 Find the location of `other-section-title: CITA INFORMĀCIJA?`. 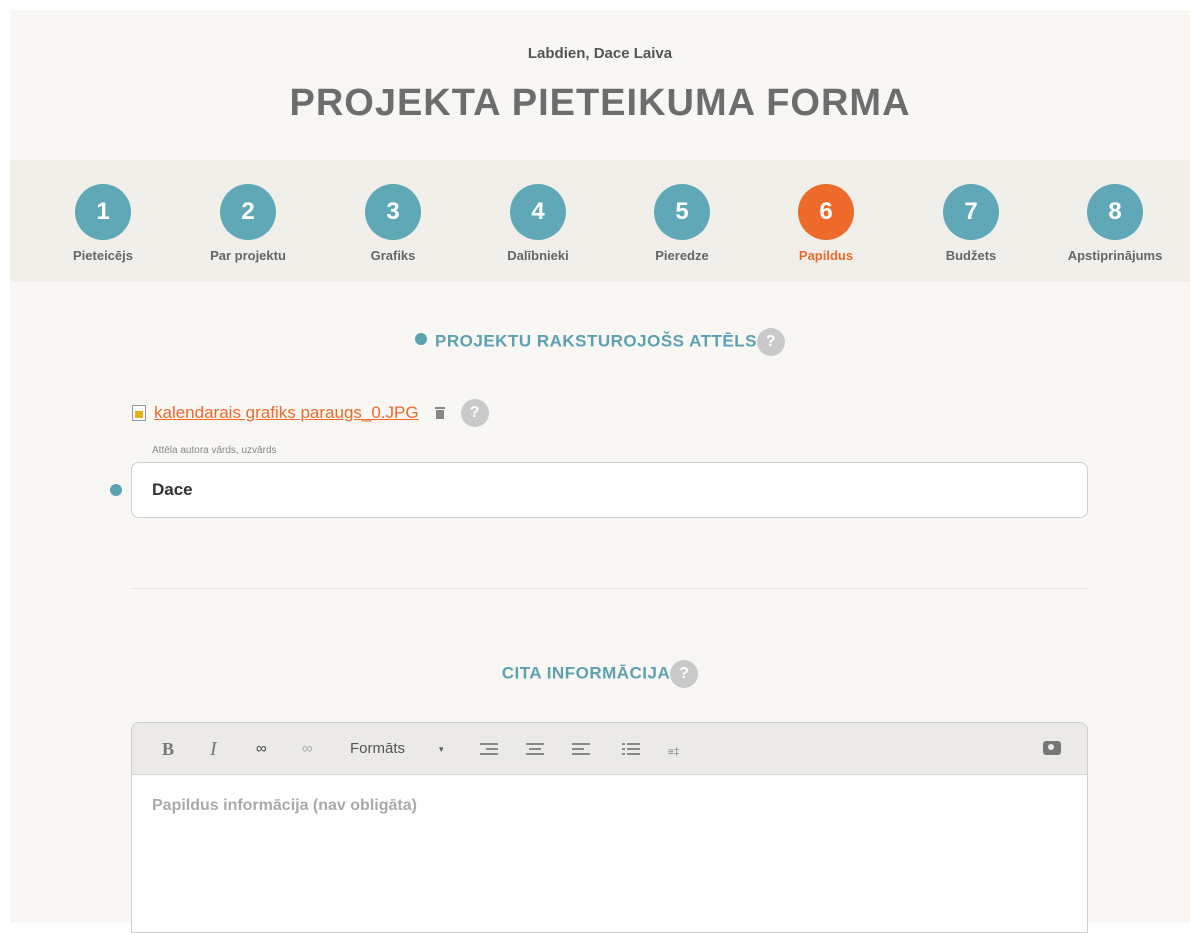

other-section-title: CITA INFORMĀCIJA? is located at coordinates (600, 674).